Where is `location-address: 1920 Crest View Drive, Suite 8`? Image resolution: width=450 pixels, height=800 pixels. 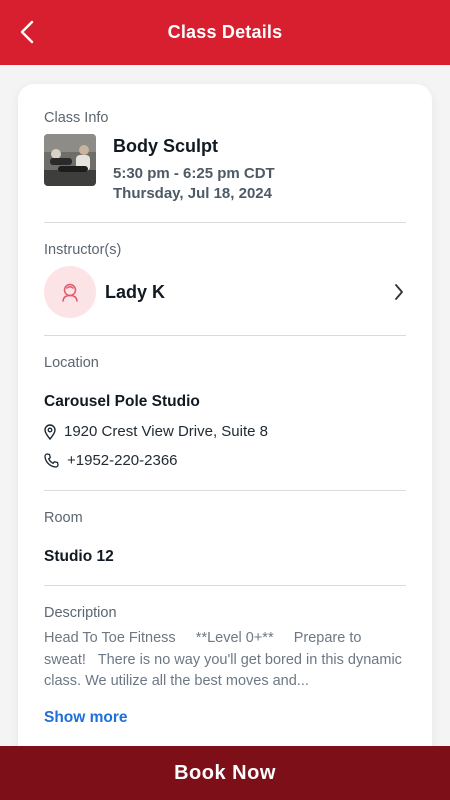 location-address: 1920 Crest View Drive, Suite 8 is located at coordinates (166, 431).